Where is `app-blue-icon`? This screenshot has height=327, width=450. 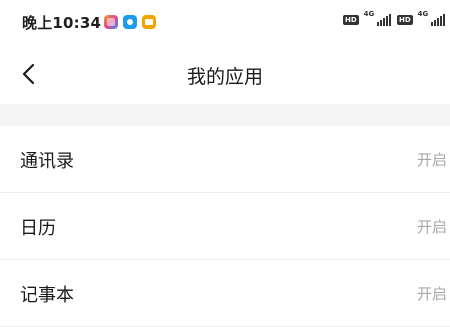 app-blue-icon is located at coordinates (130, 22).